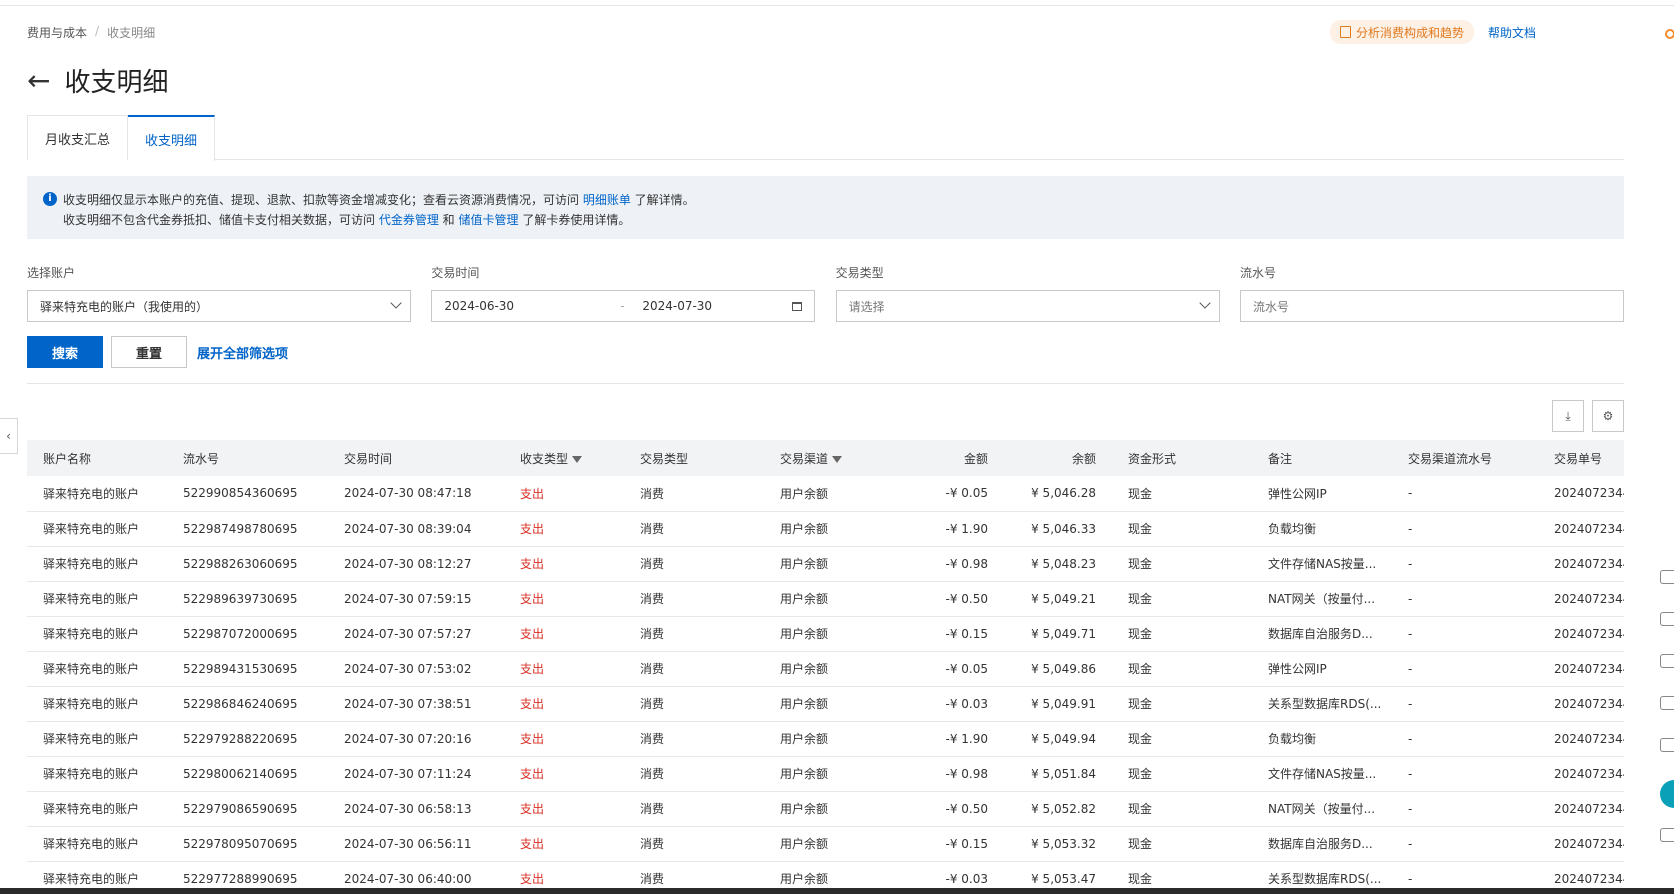 This screenshot has height=894, width=1674. Describe the element at coordinates (866, 306) in the screenshot. I see `transaction-type-placeholder: 请选择` at that location.